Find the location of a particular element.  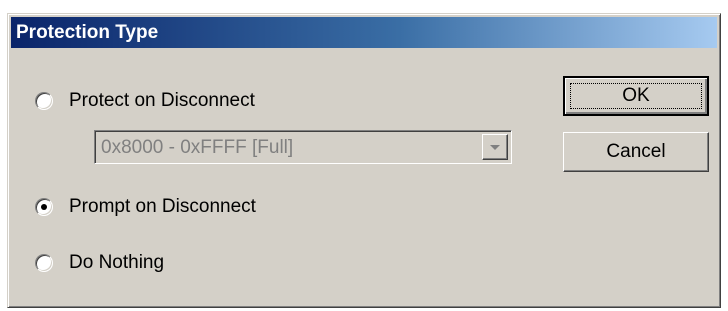

cancel-button: Cancel is located at coordinates (636, 152).